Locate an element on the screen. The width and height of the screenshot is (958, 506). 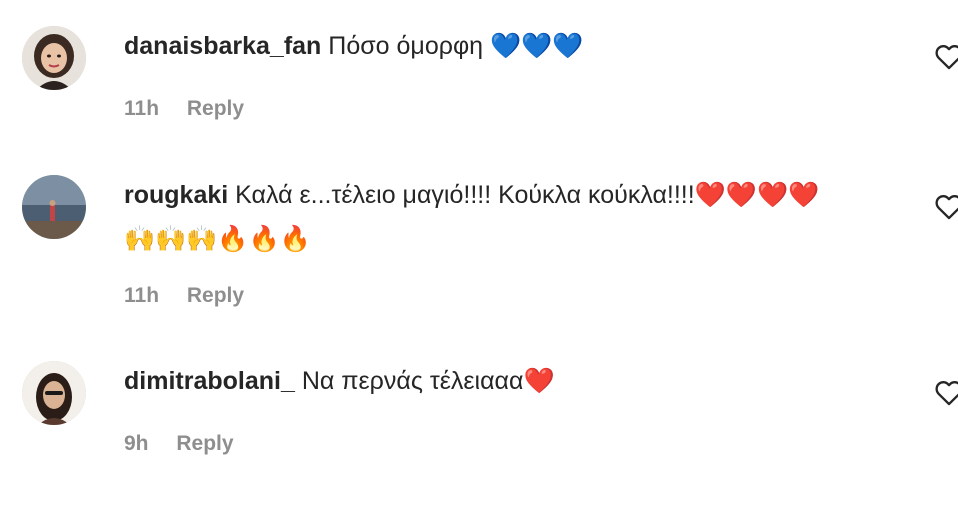
comment-text: Να περνάς τέλειααα is located at coordinates (412, 381).